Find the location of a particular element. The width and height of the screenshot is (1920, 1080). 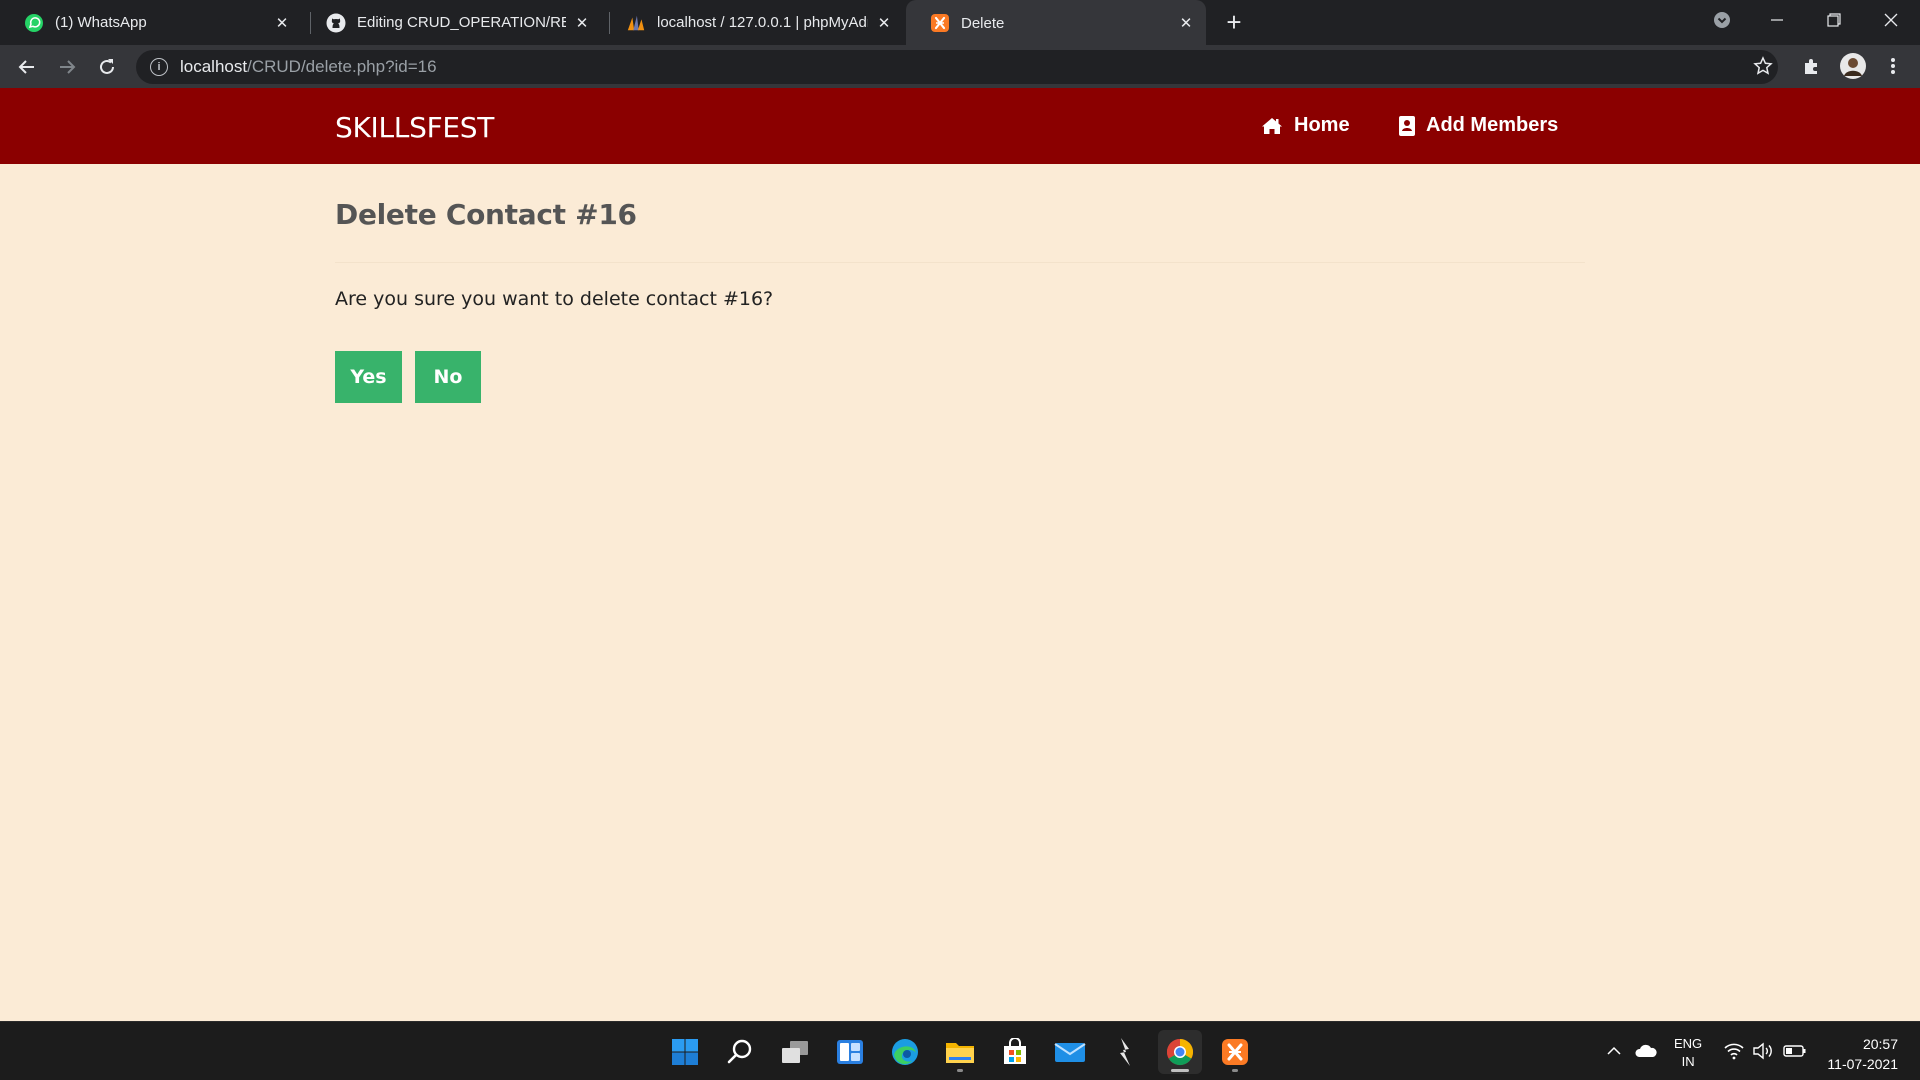

language-indicator: ENG IN is located at coordinates (1688, 1053).